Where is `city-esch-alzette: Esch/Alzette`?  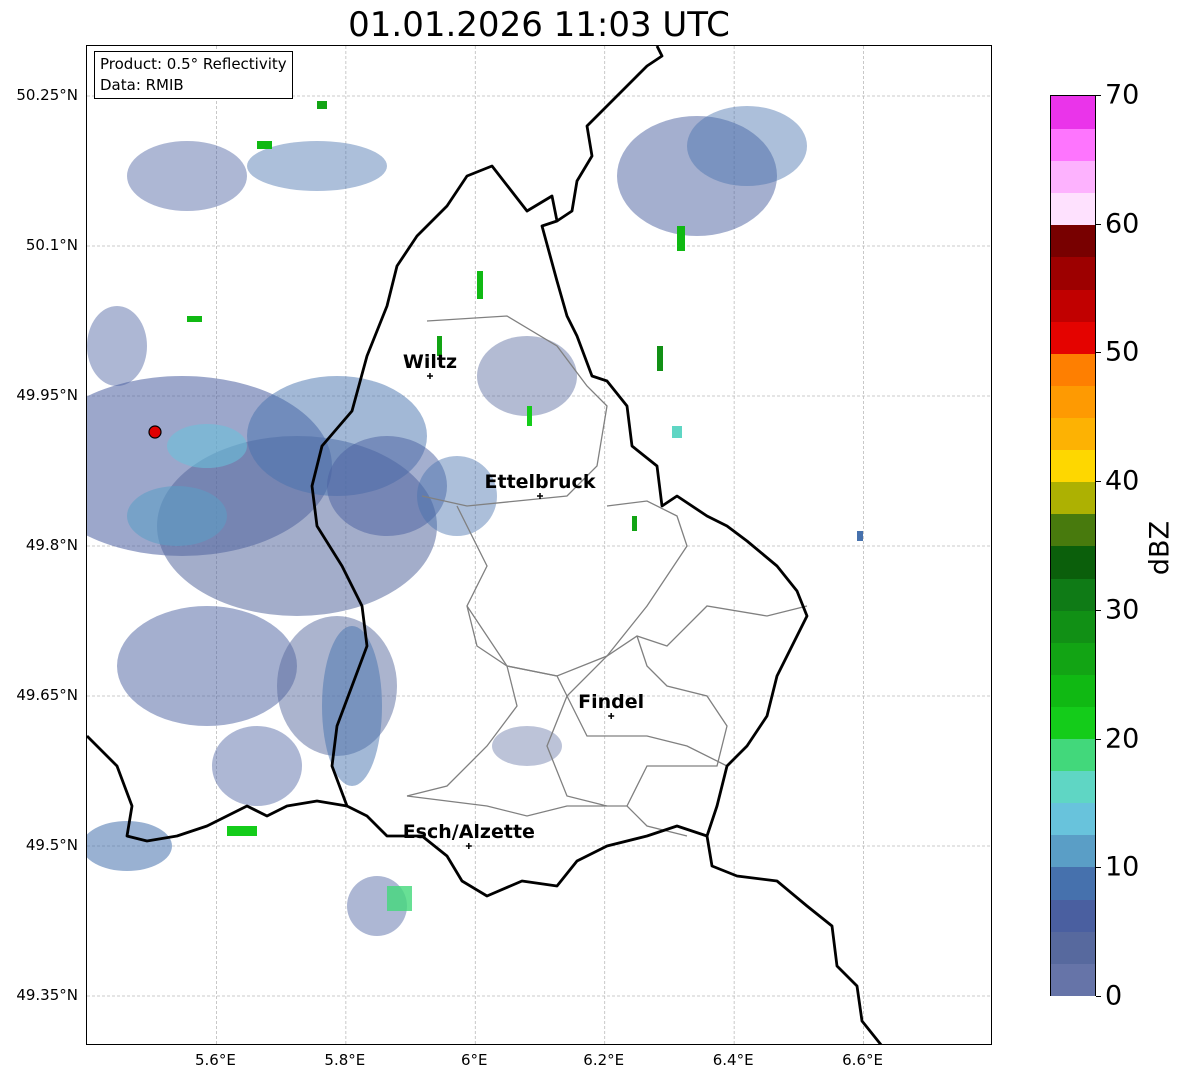 city-esch-alzette: Esch/Alzette is located at coordinates (469, 835).